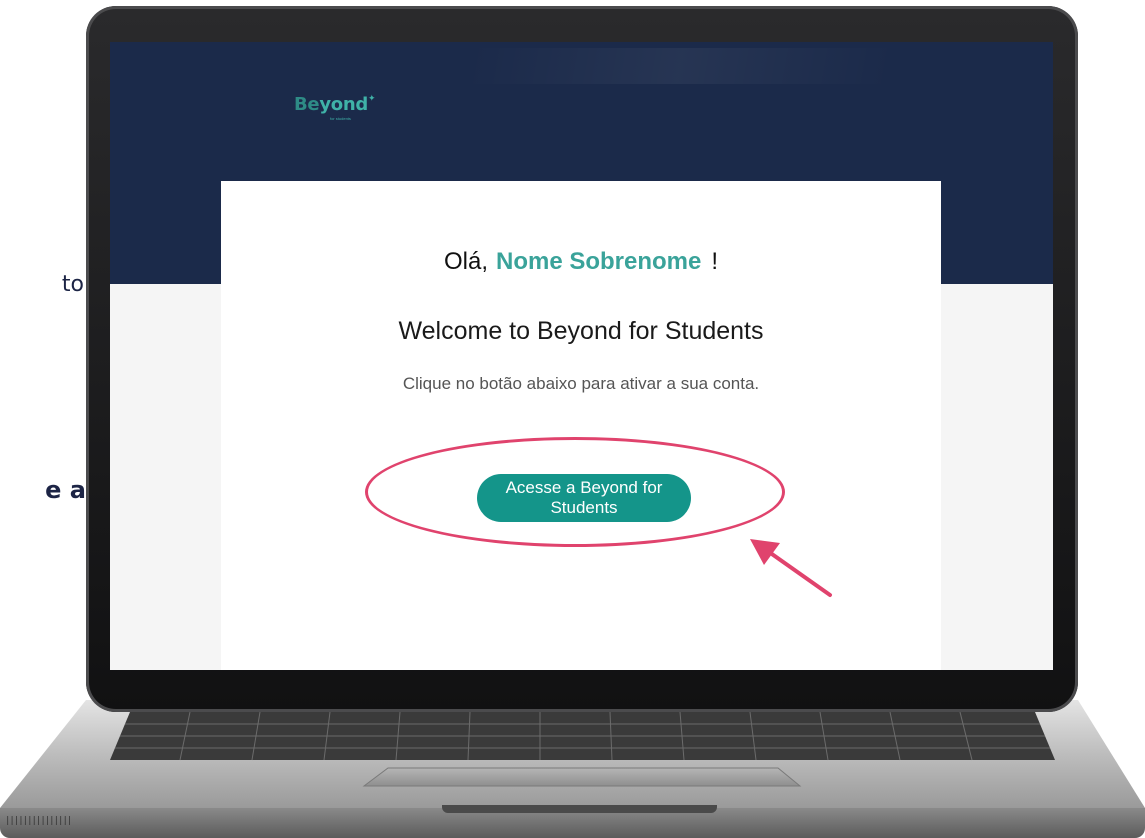  What do you see at coordinates (572, 754) in the screenshot?
I see `laptop-base` at bounding box center [572, 754].